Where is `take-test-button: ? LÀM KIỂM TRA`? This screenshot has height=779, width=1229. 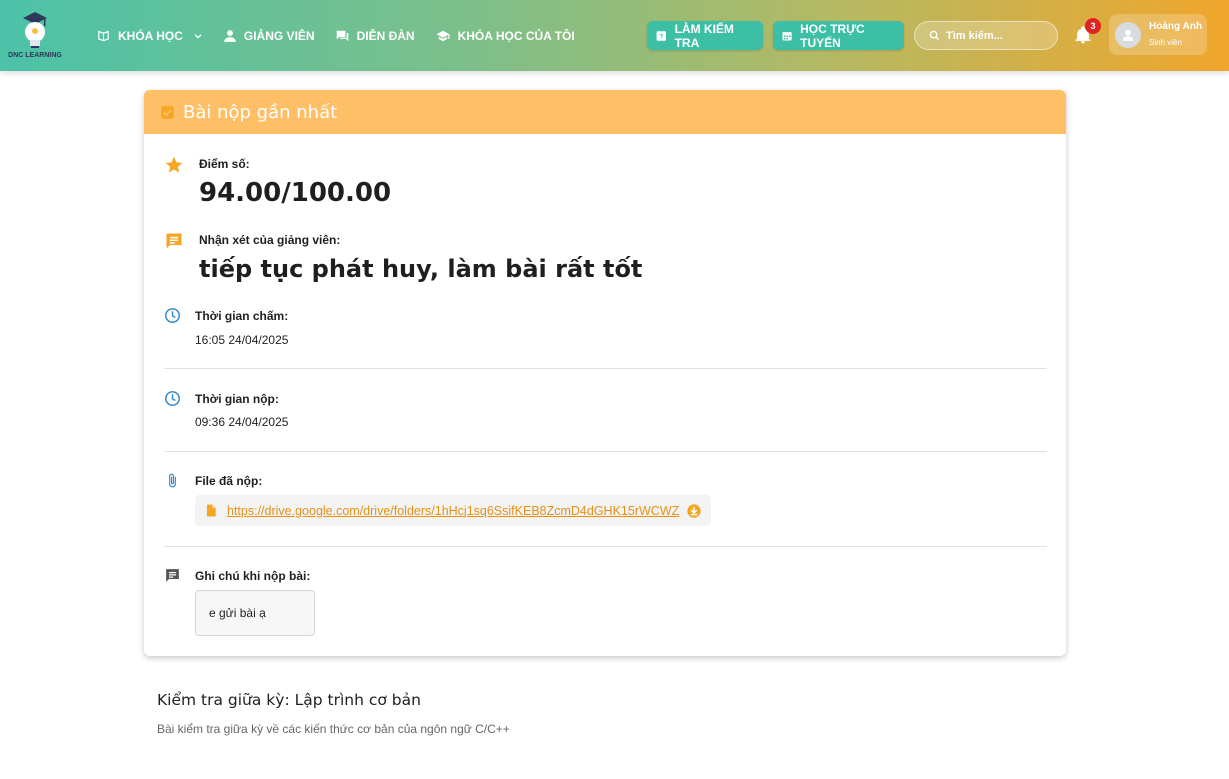 take-test-button: ? LÀM KIỂM TRA is located at coordinates (705, 35).